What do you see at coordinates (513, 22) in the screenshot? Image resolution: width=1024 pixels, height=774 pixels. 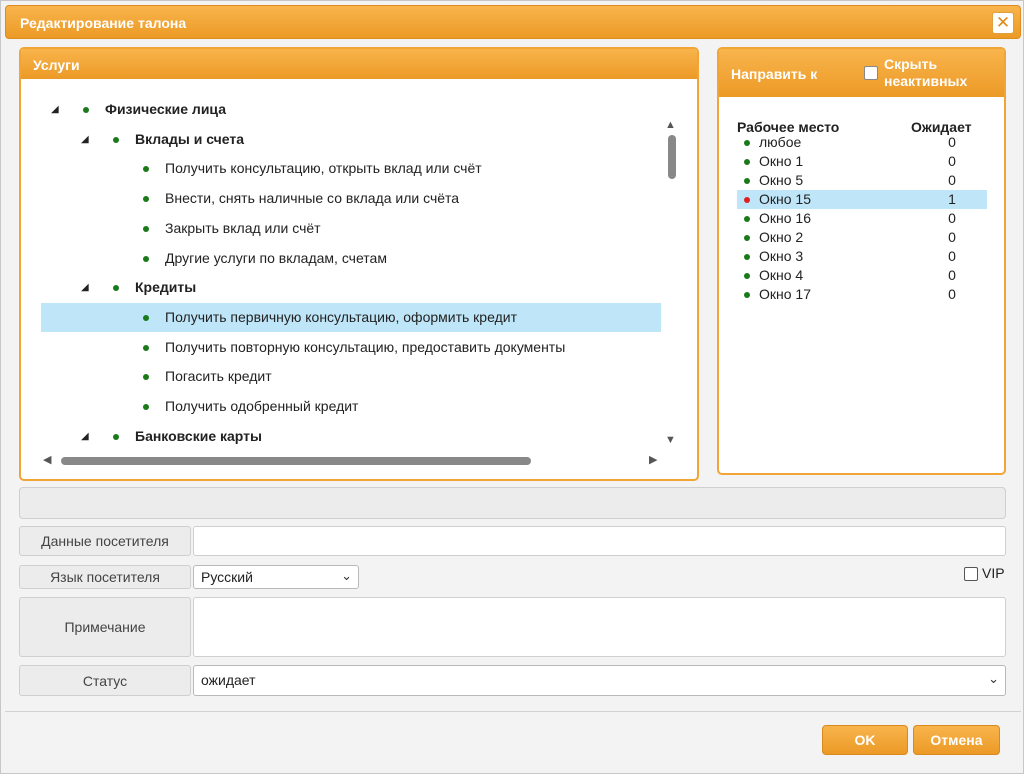 I see `dialog-titlebar: Редактирование талона ✕` at bounding box center [513, 22].